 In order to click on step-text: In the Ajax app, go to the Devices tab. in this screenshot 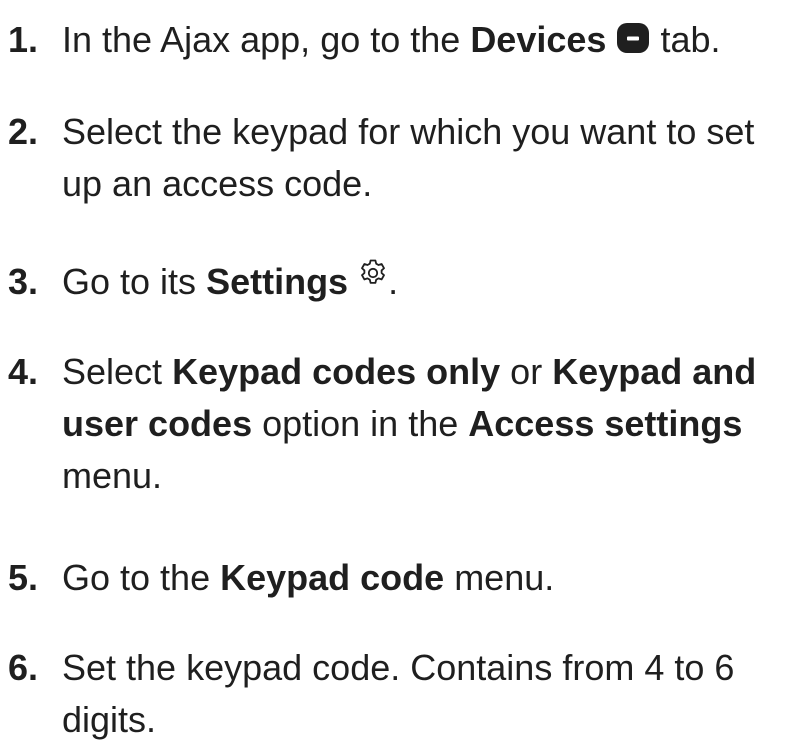, I will do `click(432, 40)`.